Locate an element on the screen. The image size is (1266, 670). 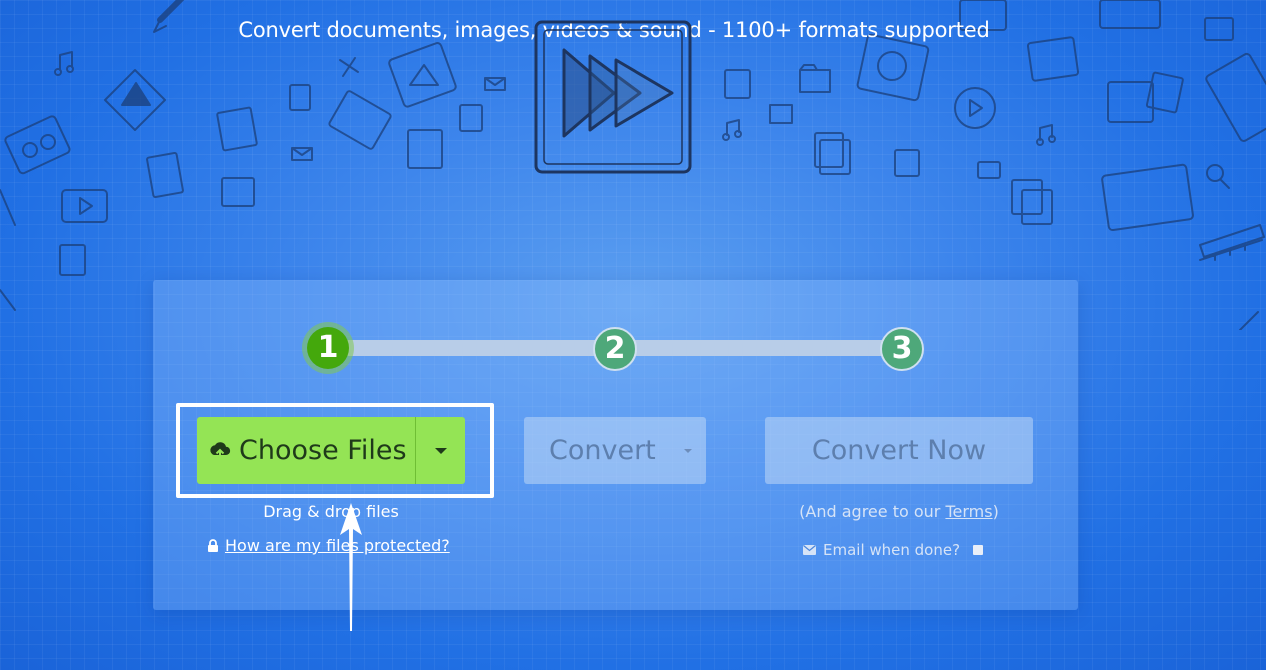
convert-format-dropdown: Convert is located at coordinates (615, 450).